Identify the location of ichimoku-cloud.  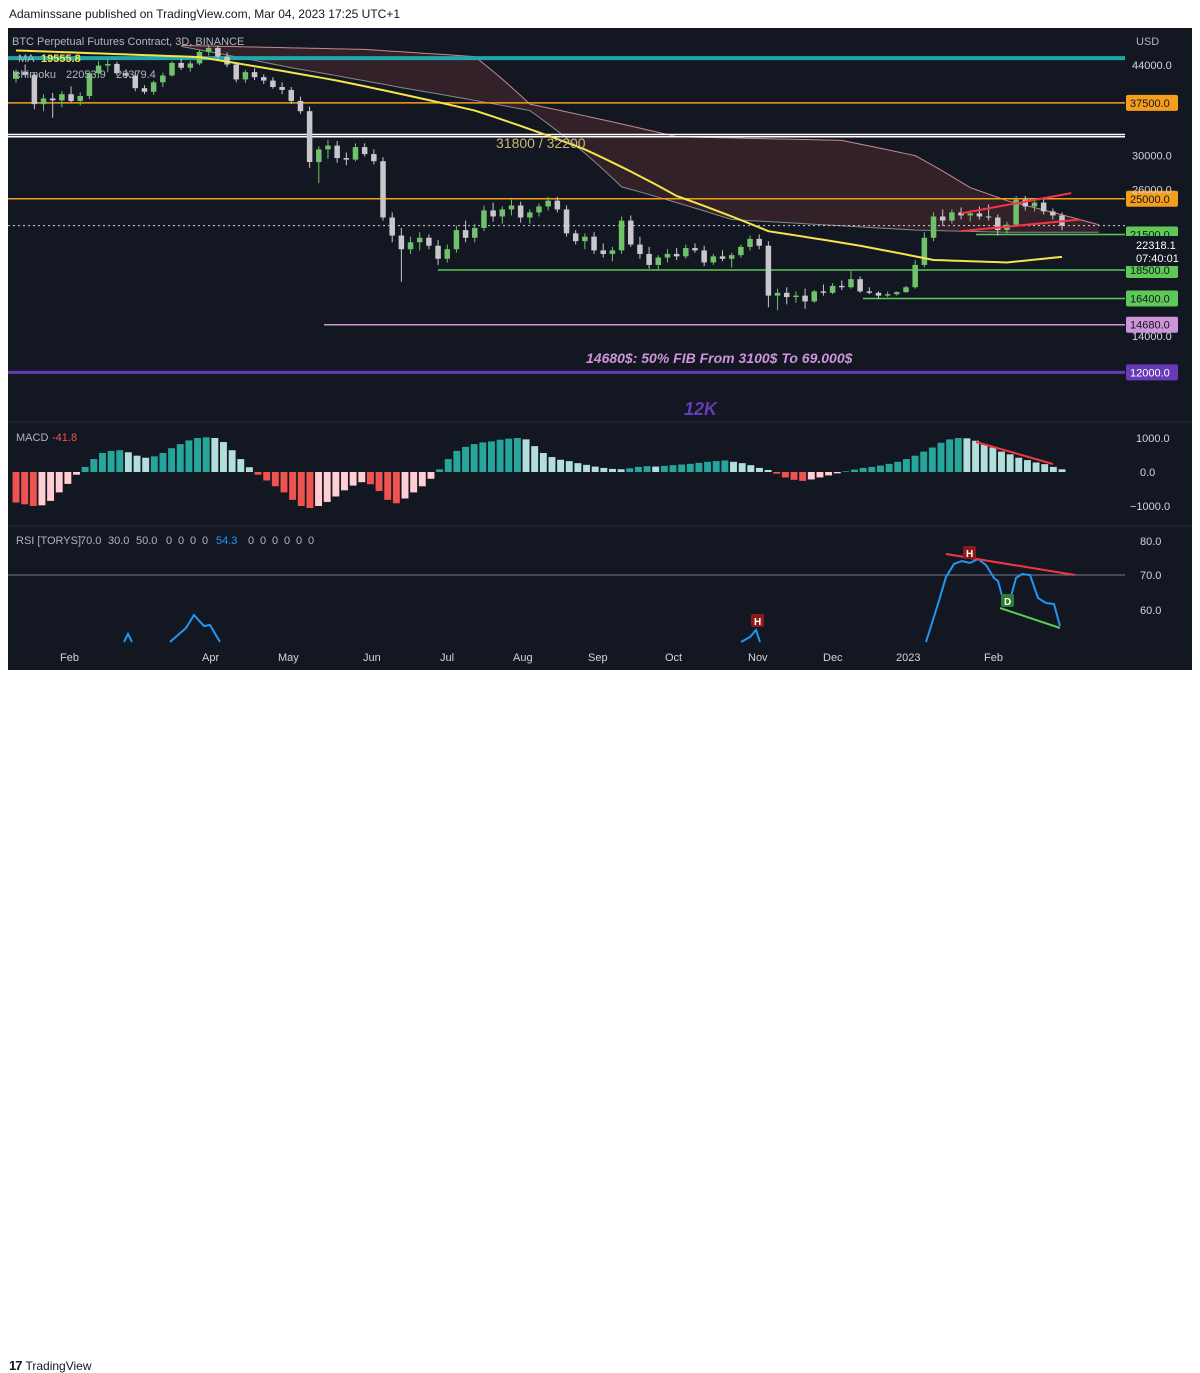
(640, 138).